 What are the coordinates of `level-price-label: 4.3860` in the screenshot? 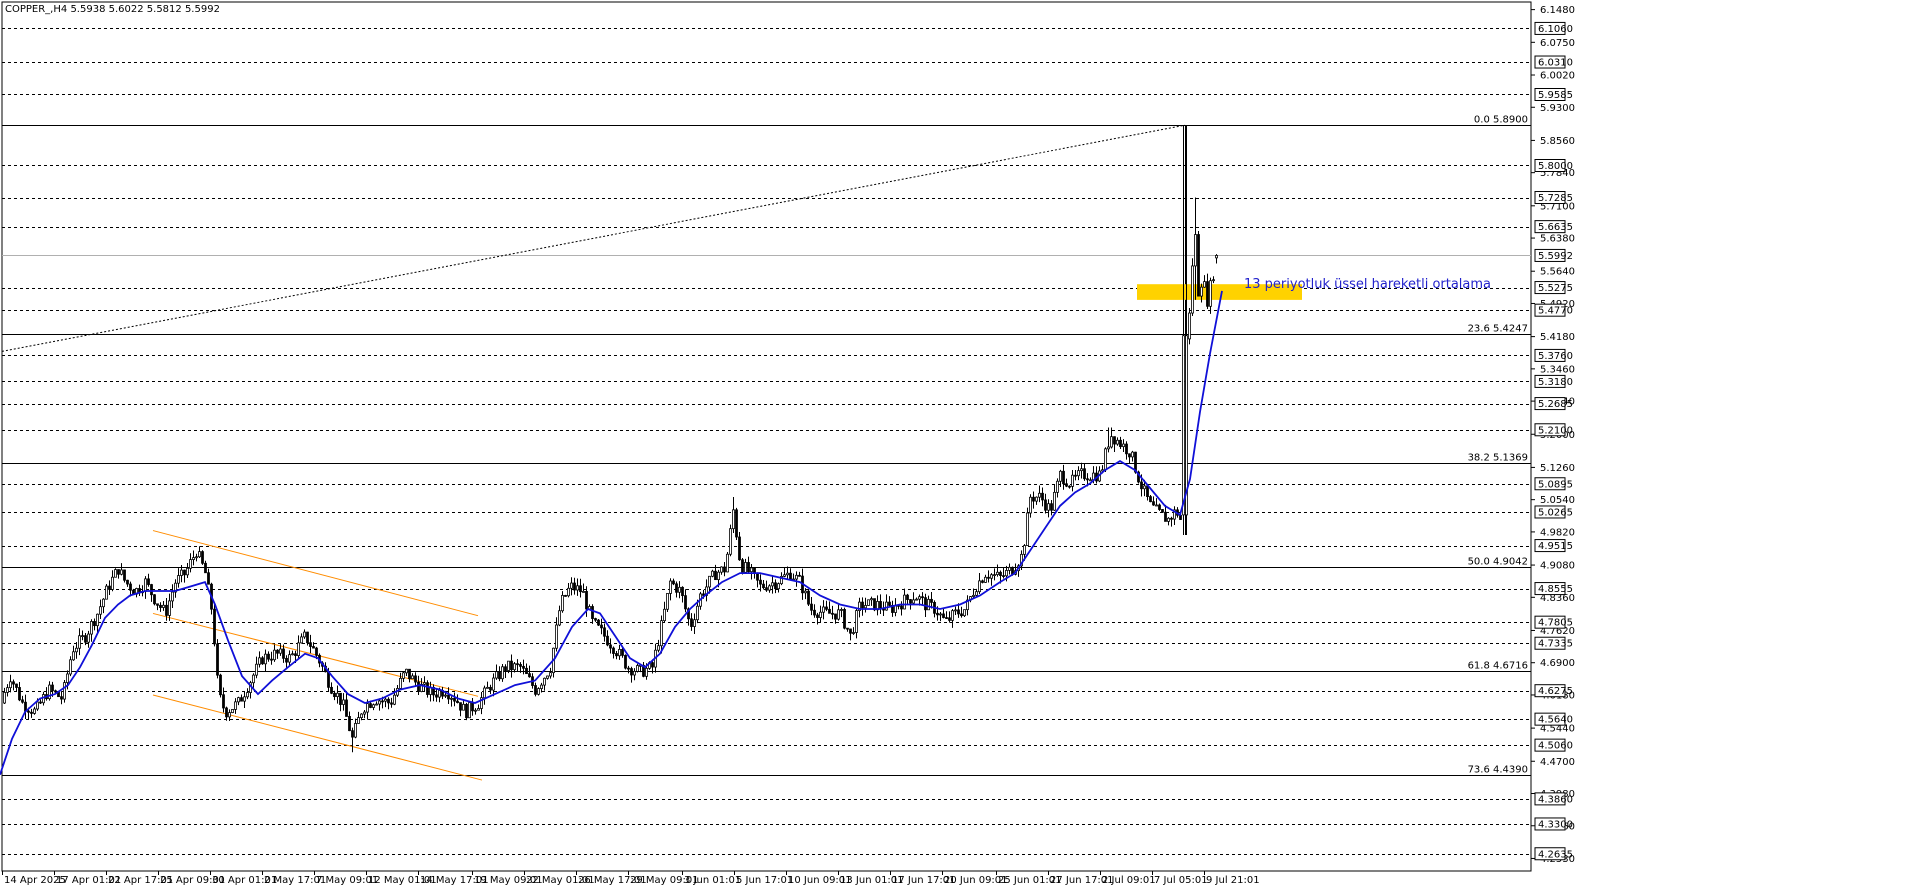 It's located at (1555, 799).